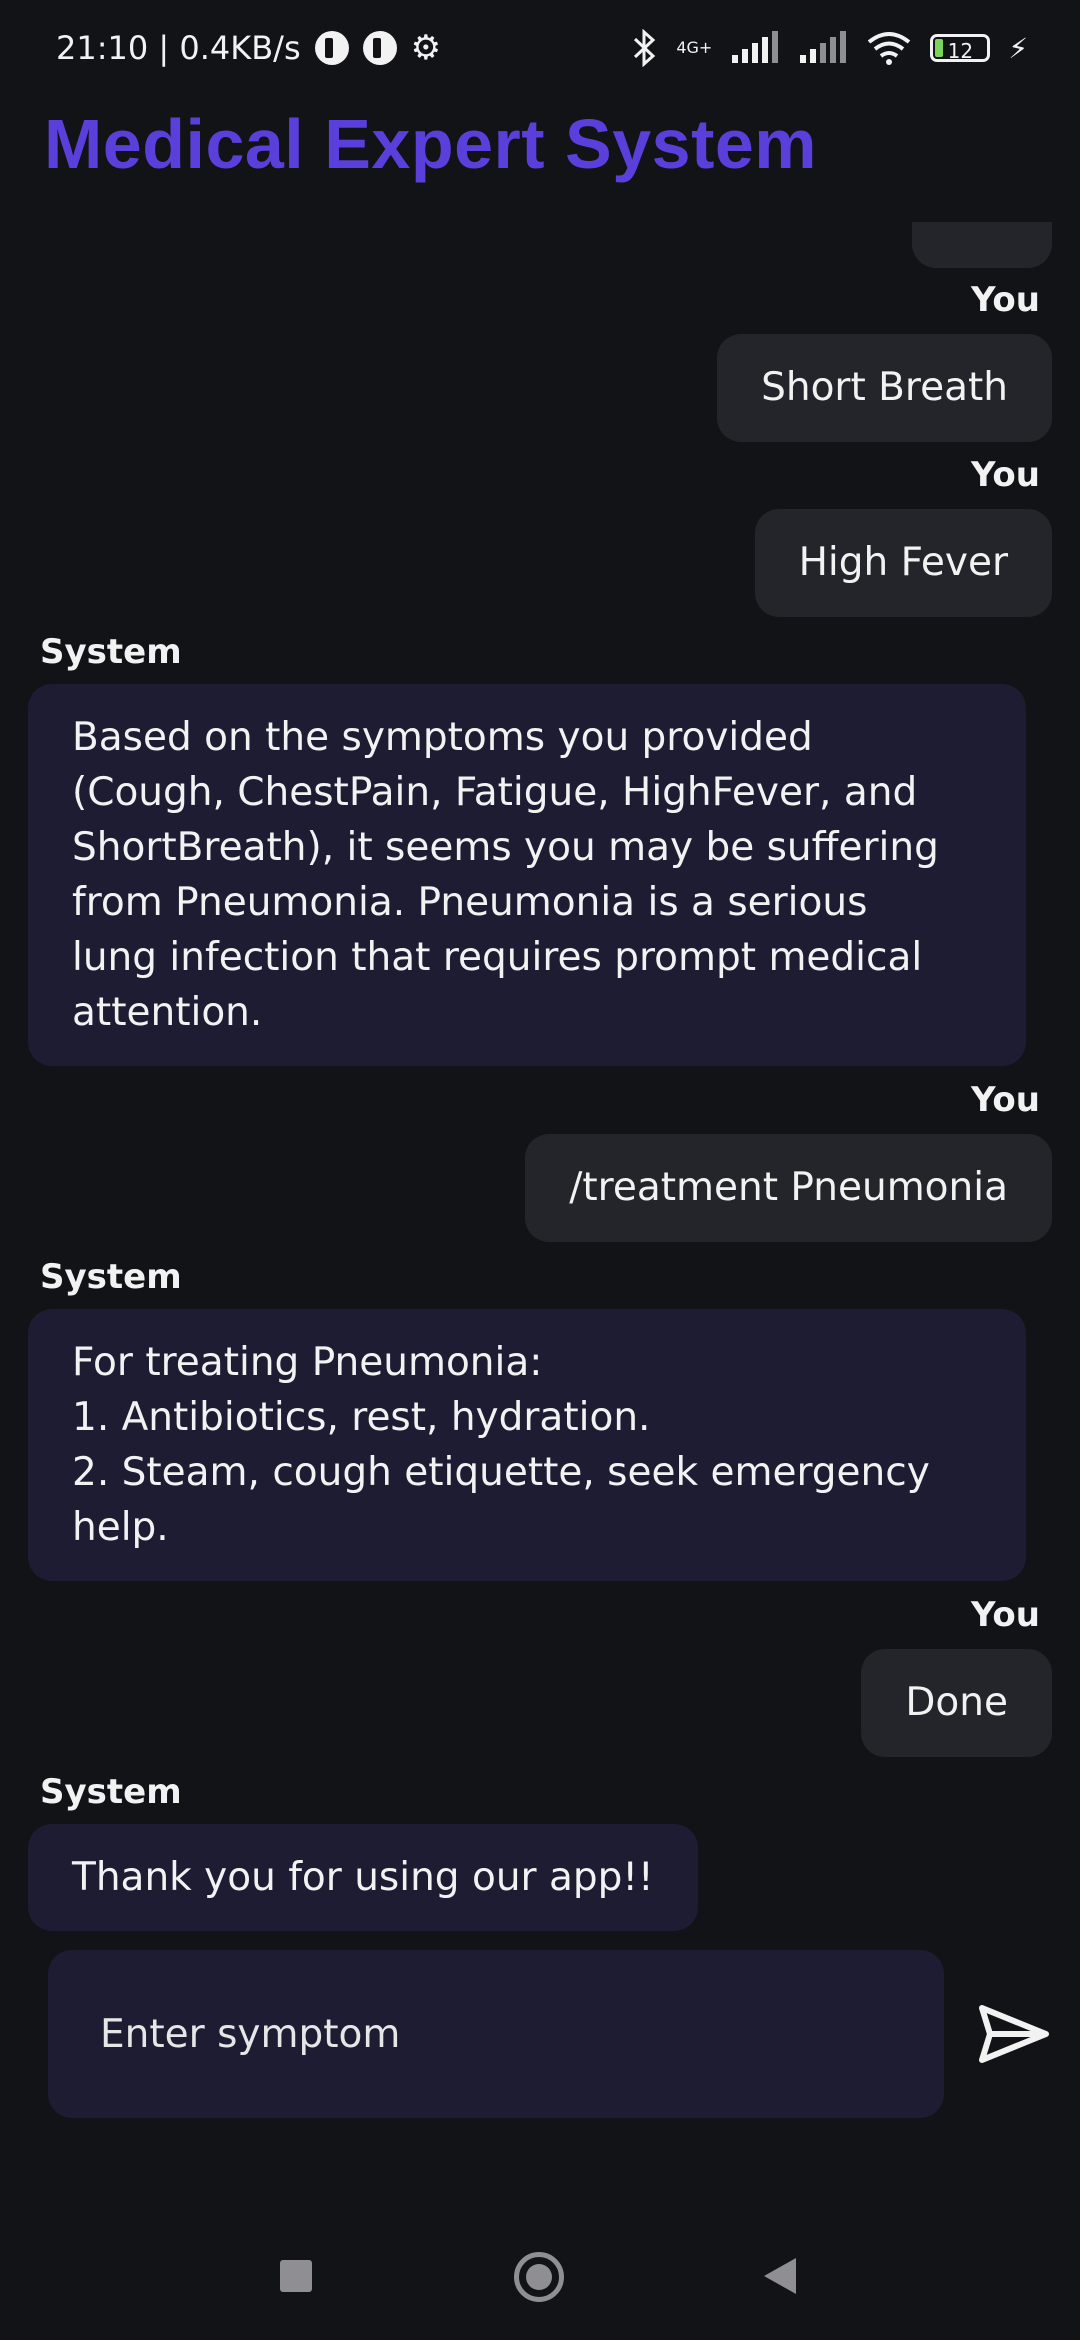 This screenshot has height=2340, width=1080. What do you see at coordinates (540, 48) in the screenshot?
I see `status-bar: 21:10 | 0.4KB/s ⚙ 4G+ 12 ⚡` at bounding box center [540, 48].